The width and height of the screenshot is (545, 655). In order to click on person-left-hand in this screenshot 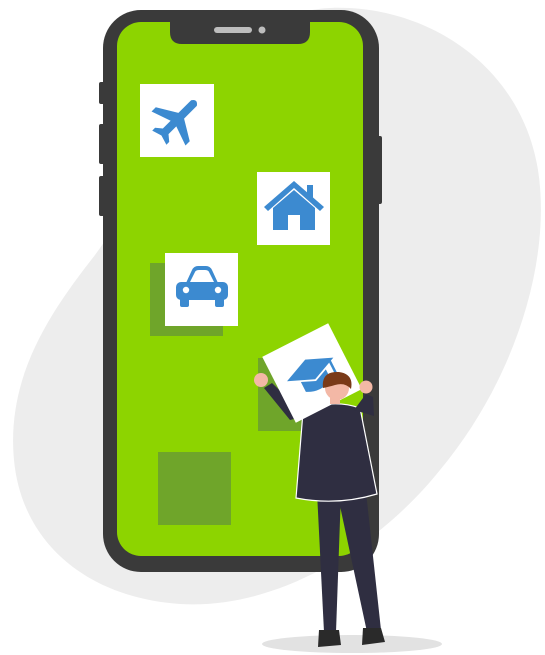, I will do `click(261, 380)`.